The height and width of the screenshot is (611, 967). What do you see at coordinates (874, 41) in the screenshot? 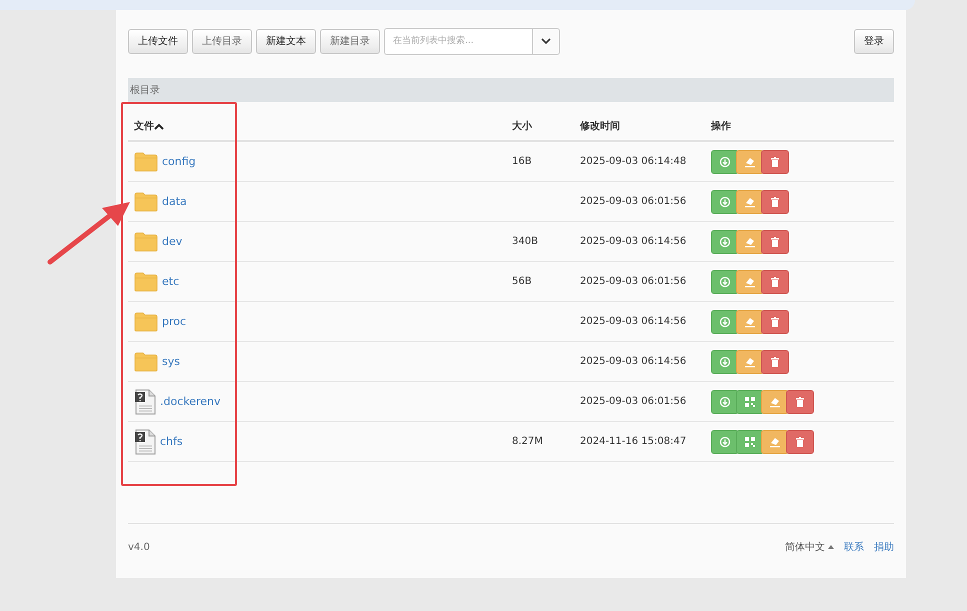
I see `login-button: 登录` at bounding box center [874, 41].